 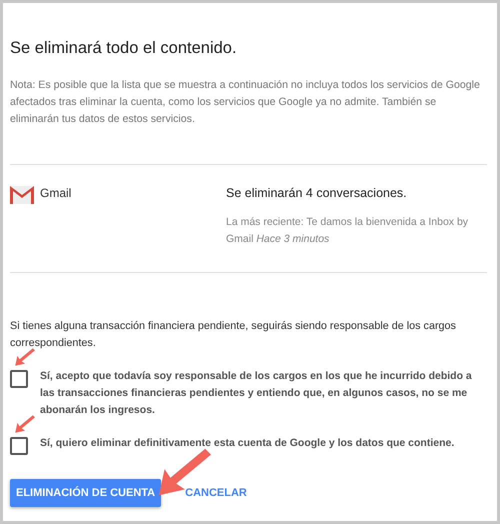 What do you see at coordinates (317, 193) in the screenshot?
I see `service-summary: Se eliminarán 4 conversaciones.` at bounding box center [317, 193].